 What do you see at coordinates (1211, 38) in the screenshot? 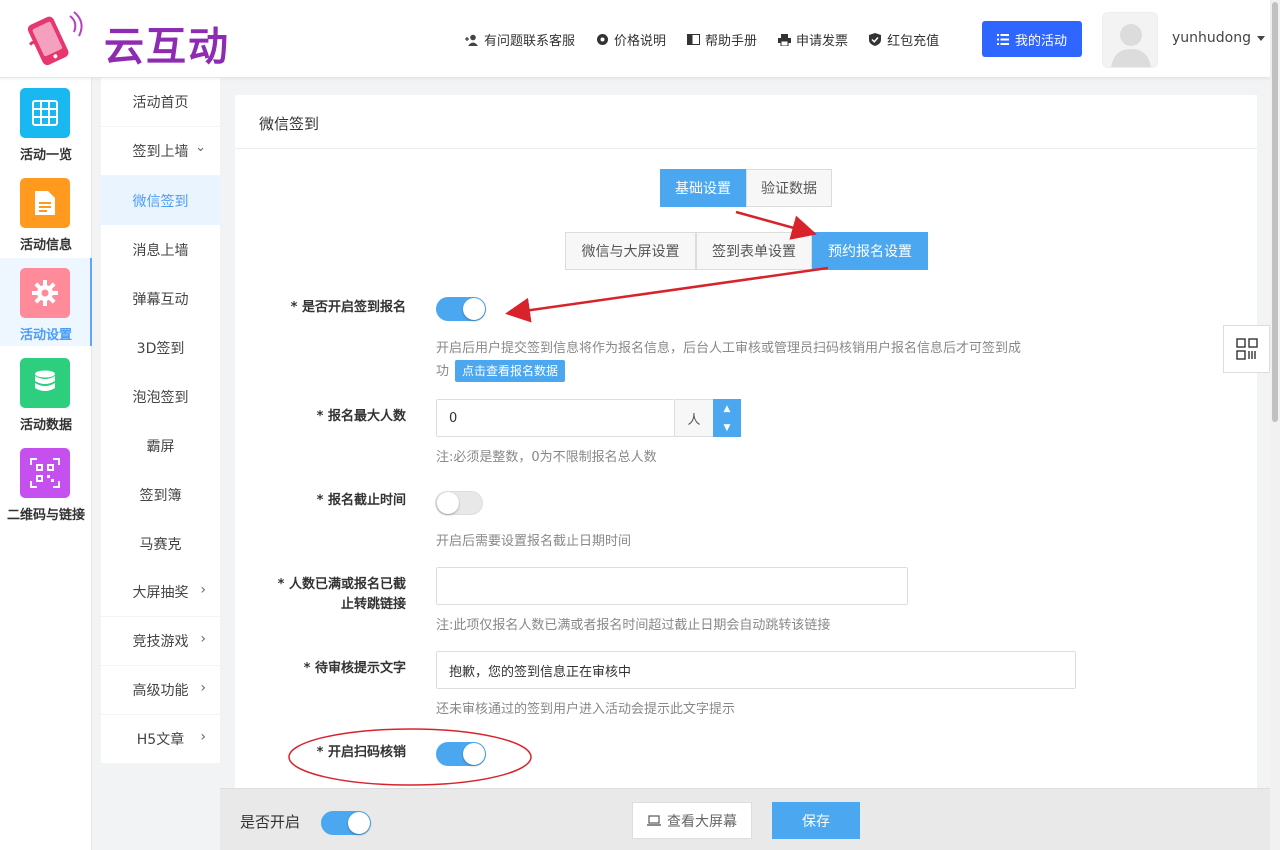
I see `username: yunhudong` at bounding box center [1211, 38].